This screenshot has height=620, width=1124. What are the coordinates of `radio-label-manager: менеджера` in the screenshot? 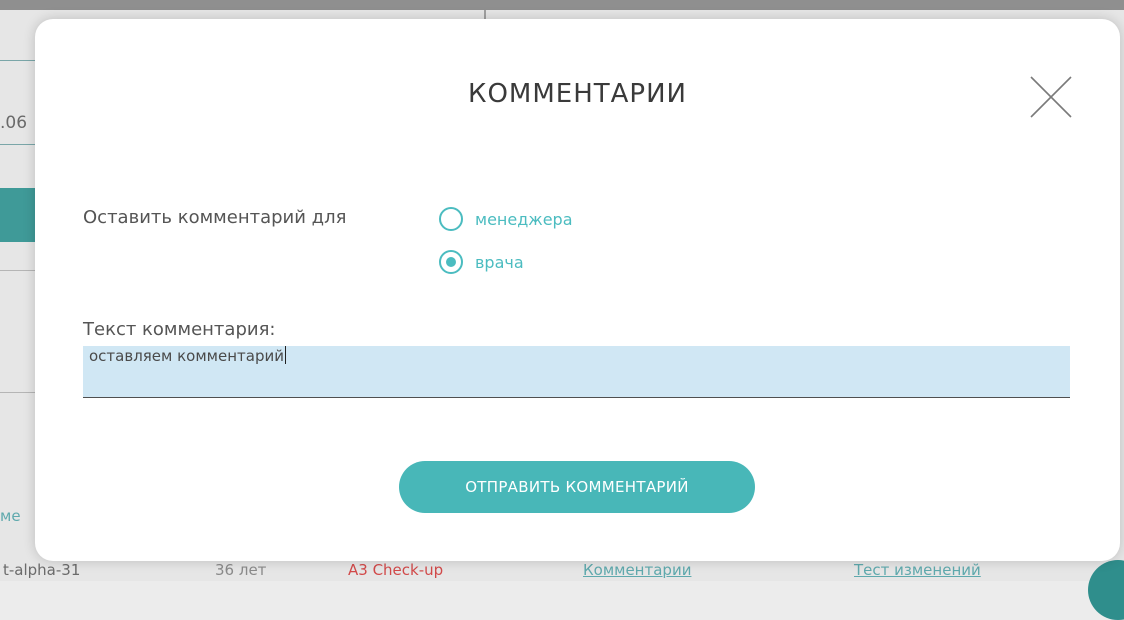 It's located at (524, 219).